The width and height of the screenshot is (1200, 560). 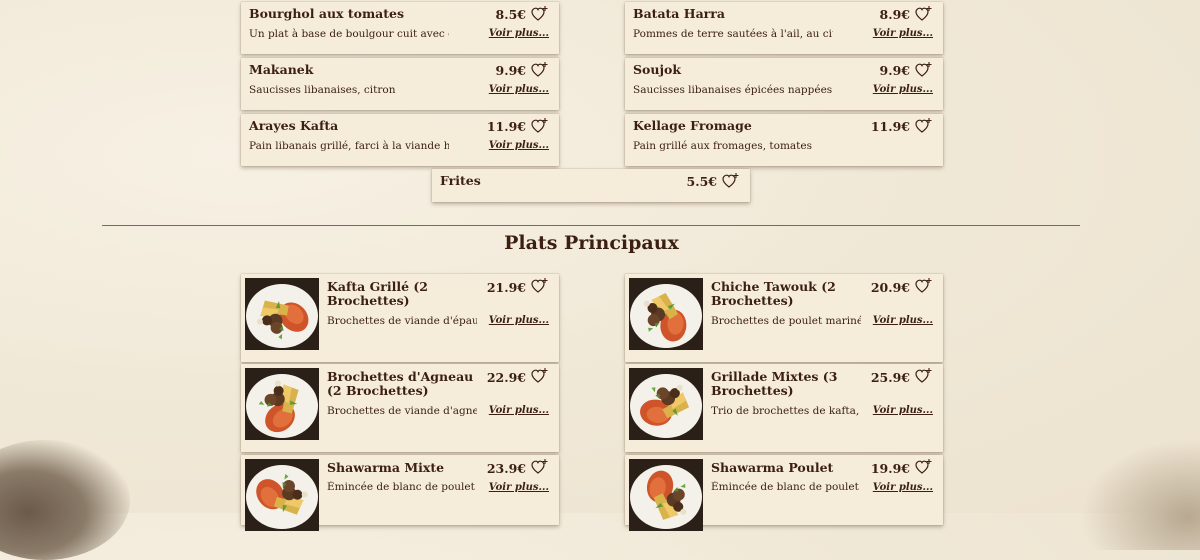 What do you see at coordinates (591, 225) in the screenshot?
I see `section-divider` at bounding box center [591, 225].